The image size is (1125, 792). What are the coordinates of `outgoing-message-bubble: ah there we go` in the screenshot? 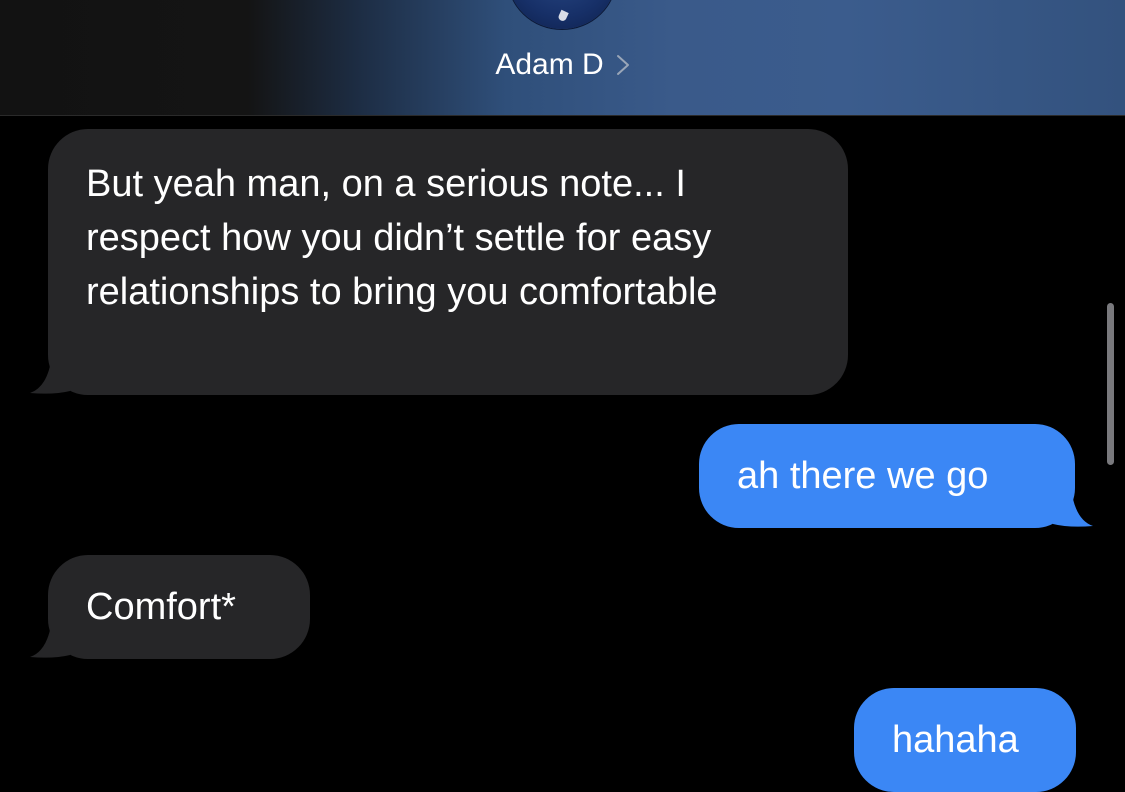 It's located at (896, 476).